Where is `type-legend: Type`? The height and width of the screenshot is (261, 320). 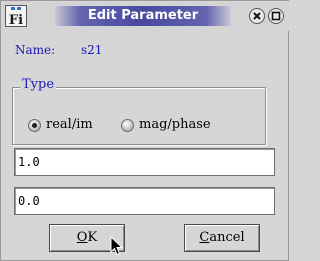
type-legend: Type is located at coordinates (38, 84).